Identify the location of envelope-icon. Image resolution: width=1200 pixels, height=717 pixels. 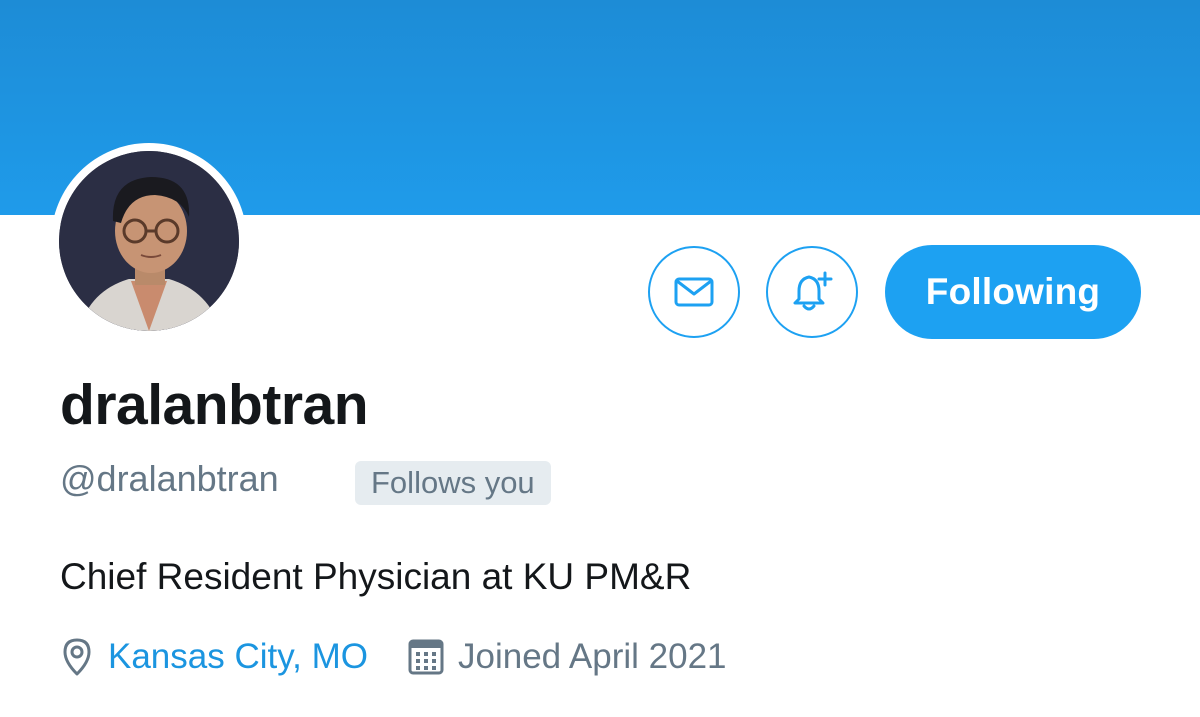
(694, 292).